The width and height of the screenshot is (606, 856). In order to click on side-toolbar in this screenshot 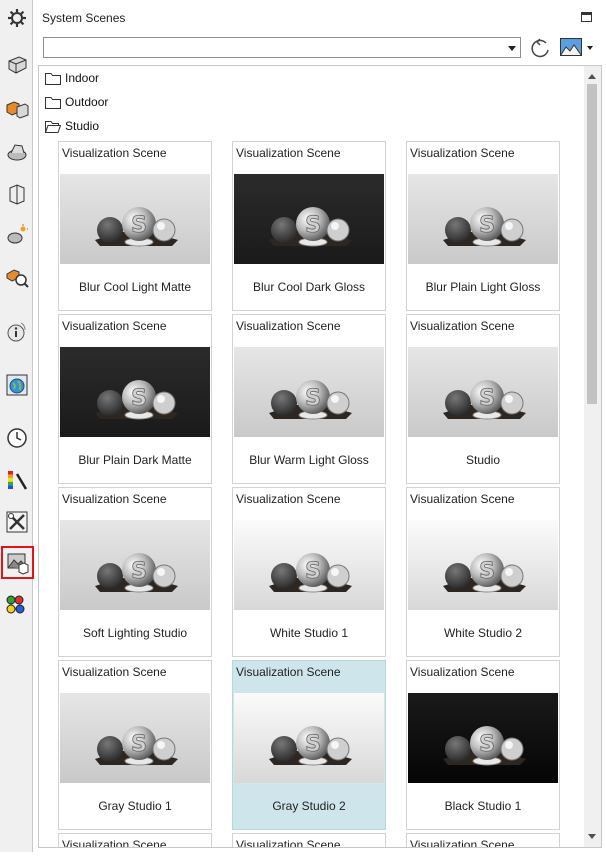, I will do `click(17, 426)`.